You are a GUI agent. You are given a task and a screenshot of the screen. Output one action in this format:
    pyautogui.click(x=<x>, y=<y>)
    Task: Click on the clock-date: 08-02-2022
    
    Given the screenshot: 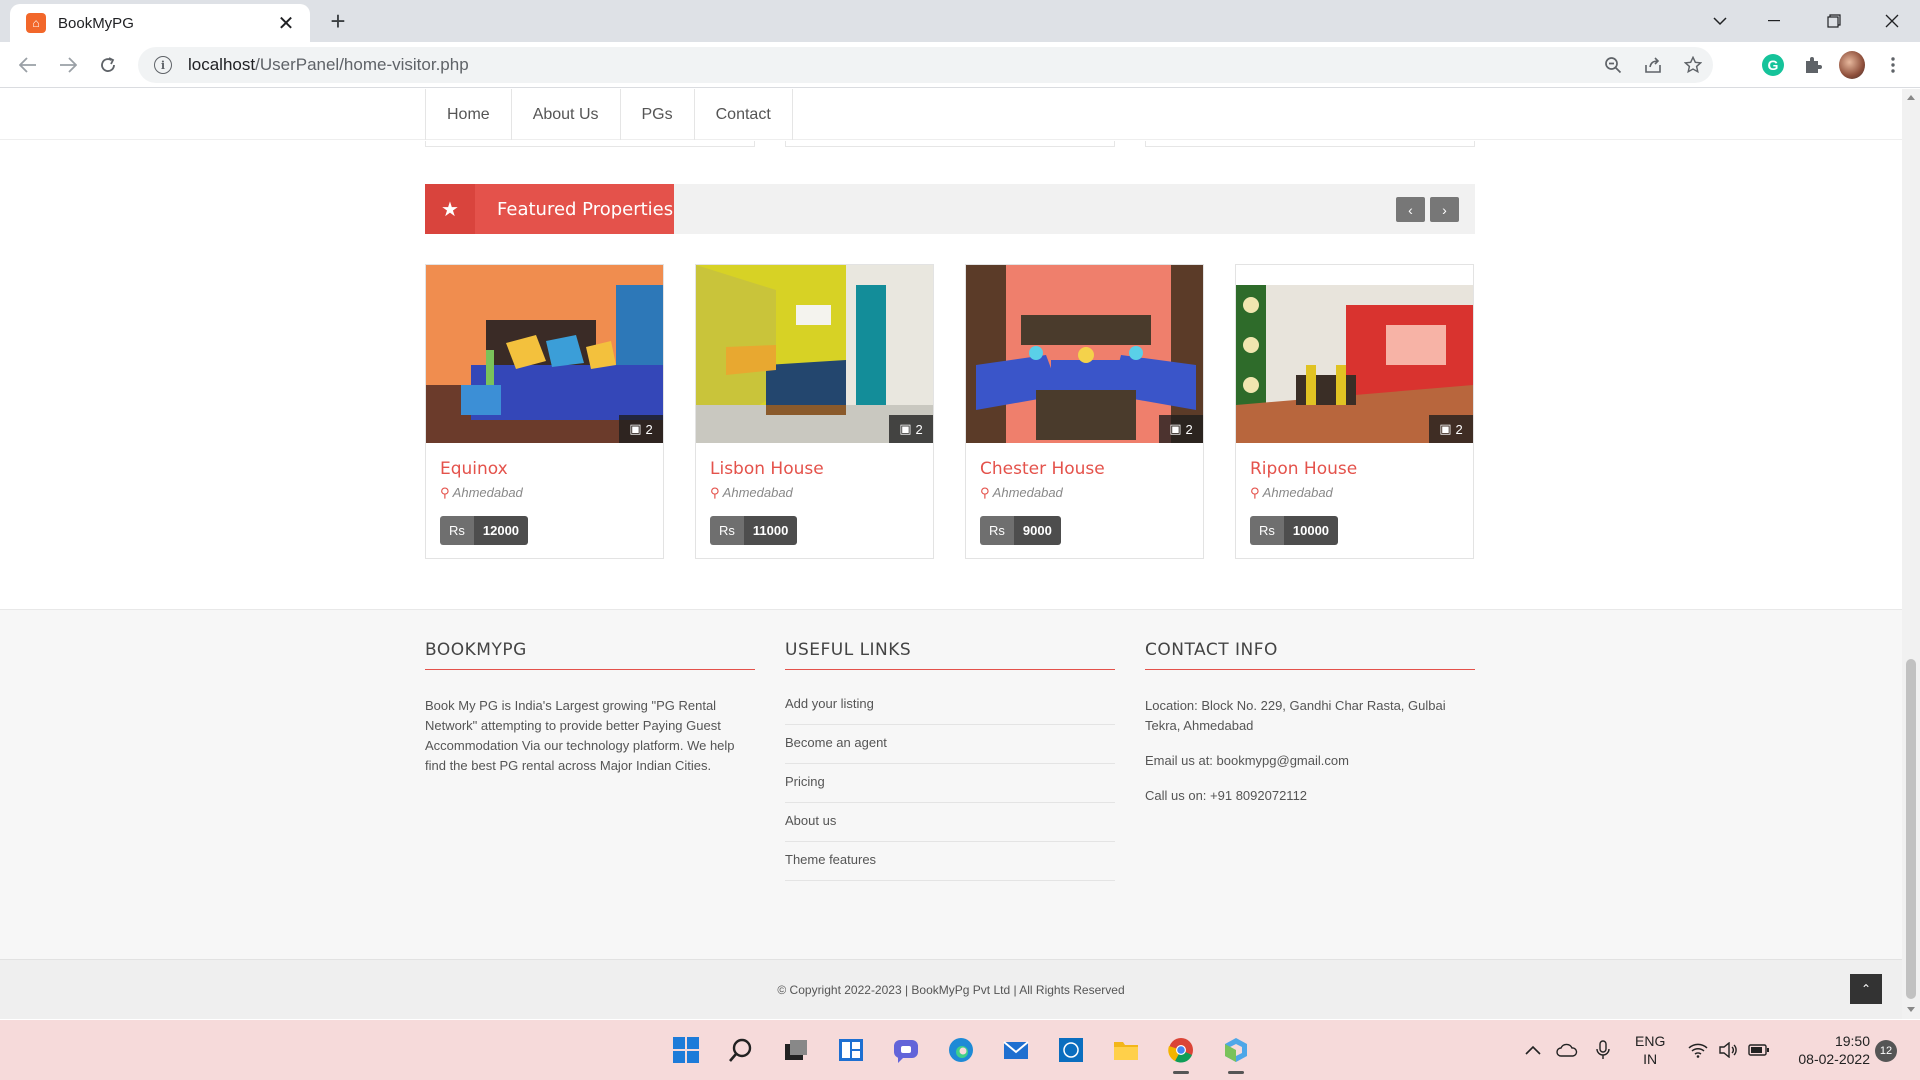 What is the action you would take?
    pyautogui.click(x=1834, y=1059)
    